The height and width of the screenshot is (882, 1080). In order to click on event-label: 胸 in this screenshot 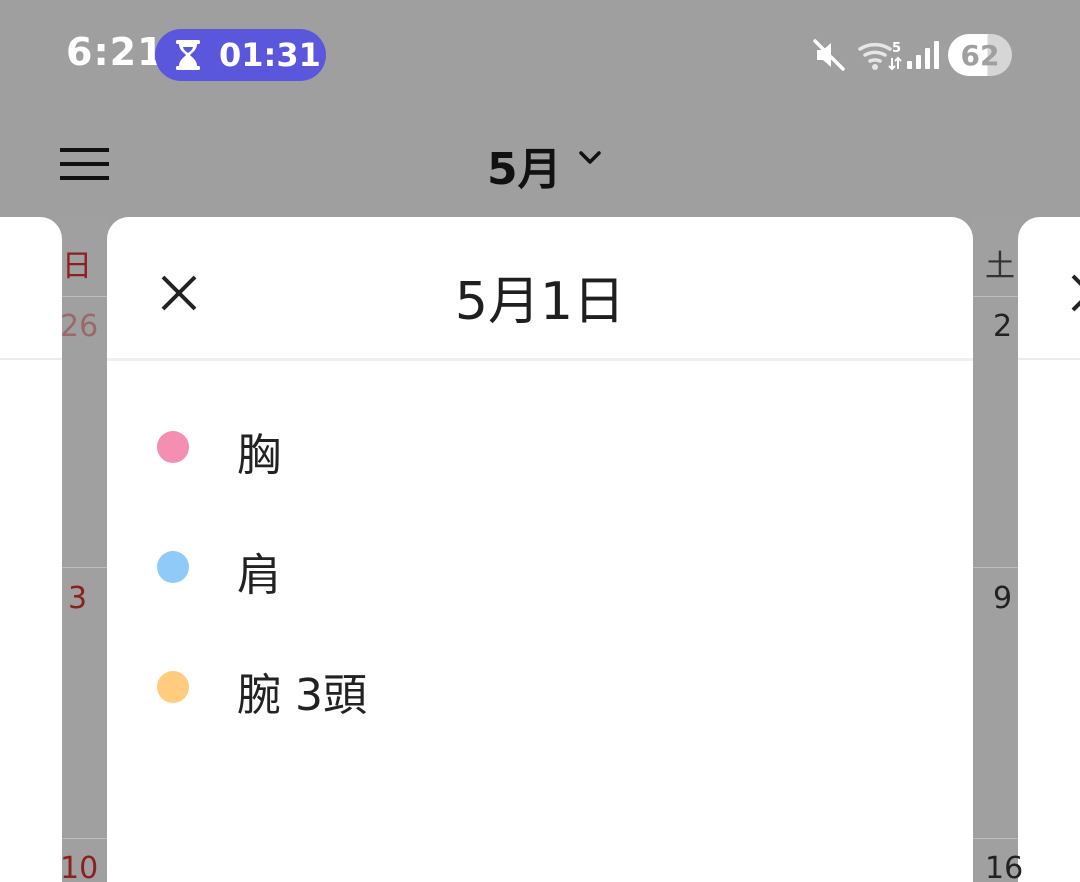, I will do `click(259, 455)`.